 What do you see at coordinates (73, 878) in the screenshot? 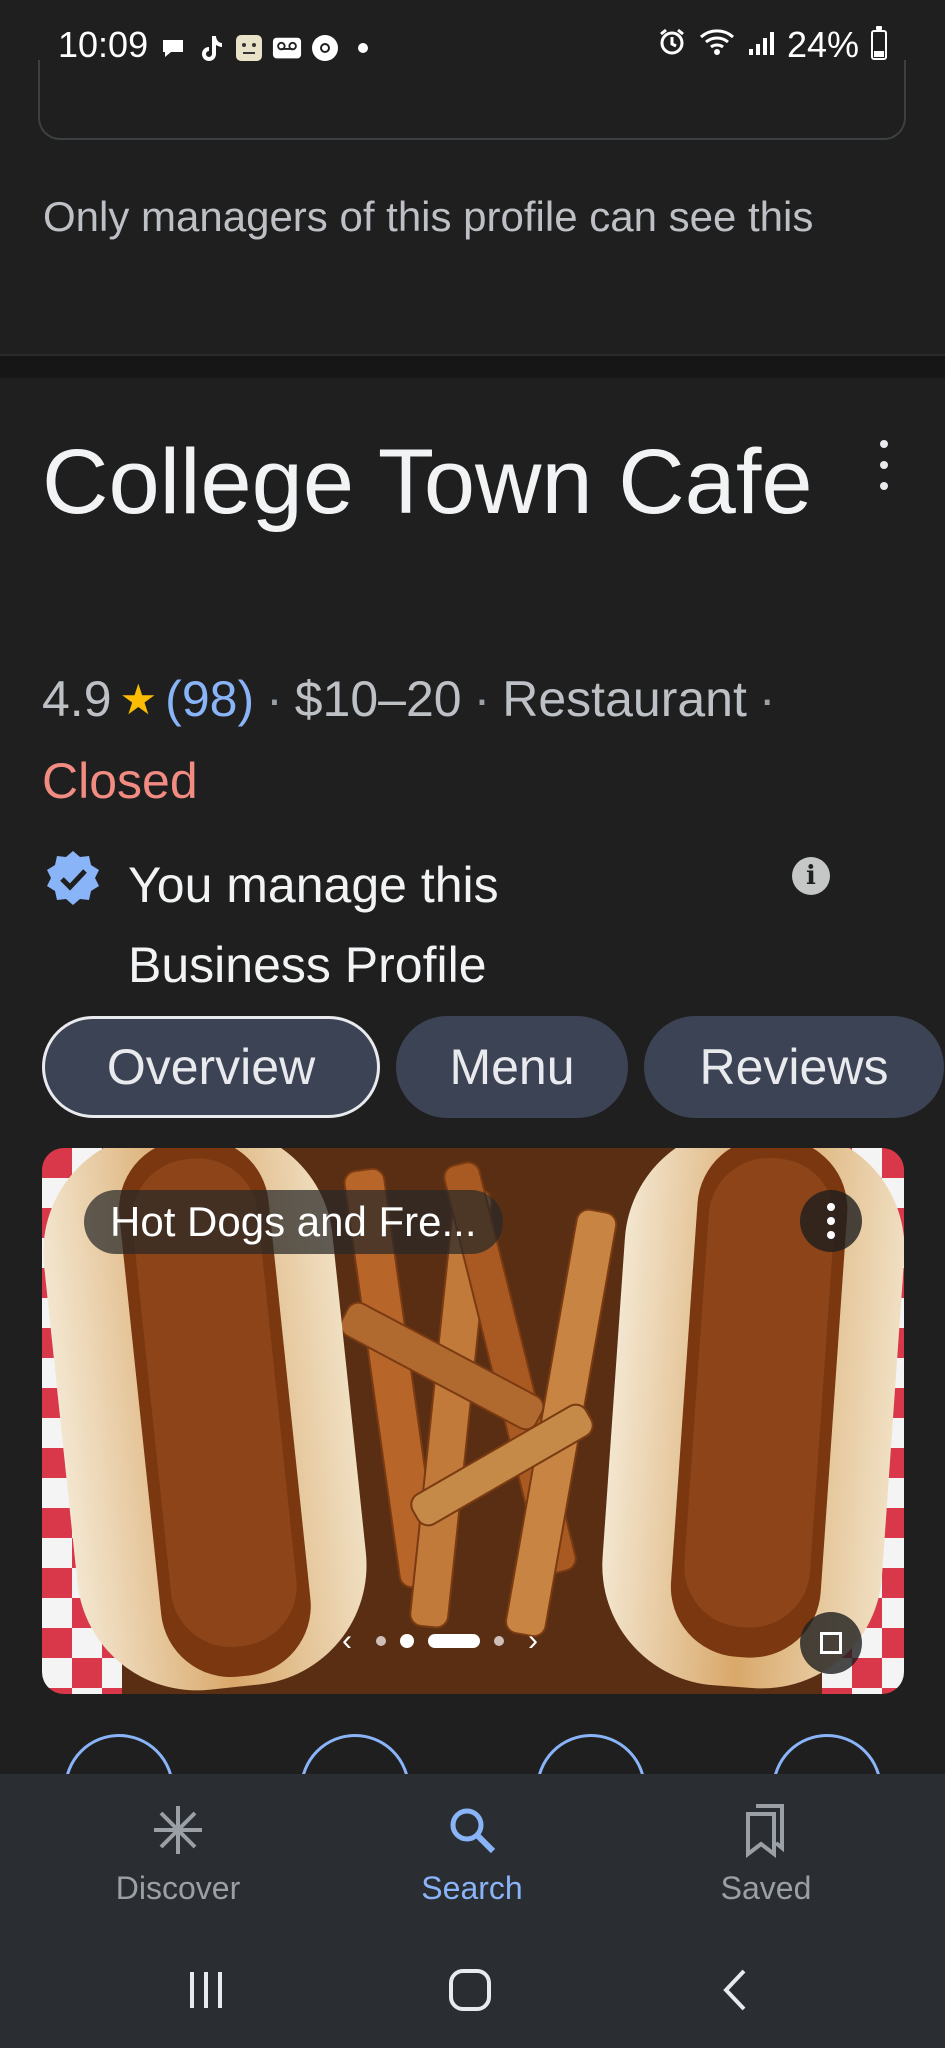
I see `verified-badge-icon` at bounding box center [73, 878].